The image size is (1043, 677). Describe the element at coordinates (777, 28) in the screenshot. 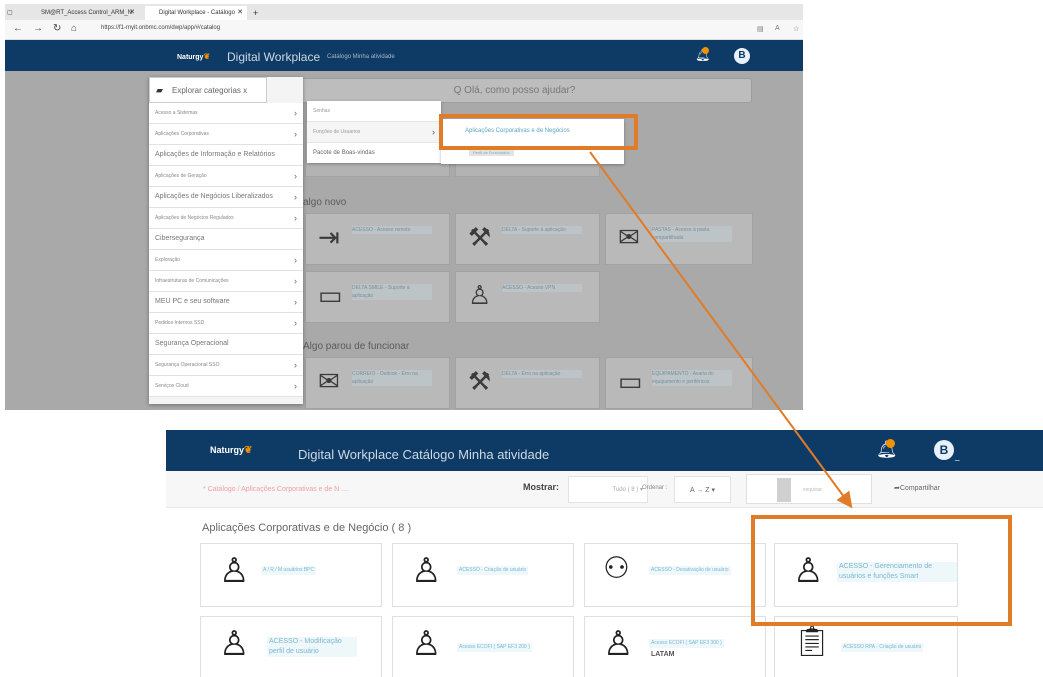

I see `font-icon: A` at that location.